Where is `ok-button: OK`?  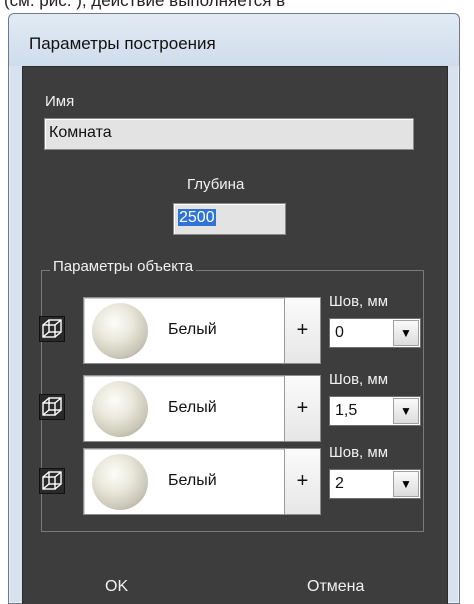 ok-button: OK is located at coordinates (116, 587).